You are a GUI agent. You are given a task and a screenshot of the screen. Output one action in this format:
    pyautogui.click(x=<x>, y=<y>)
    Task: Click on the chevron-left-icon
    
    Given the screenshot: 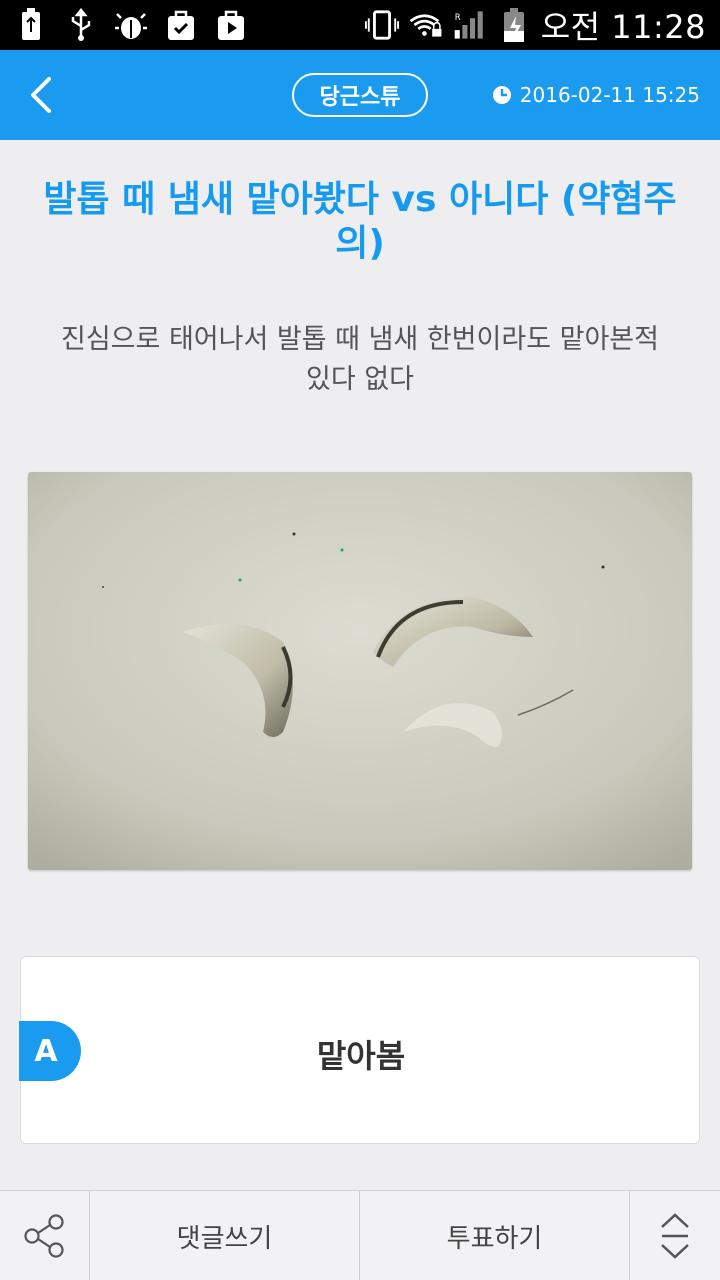 What is the action you would take?
    pyautogui.click(x=41, y=95)
    